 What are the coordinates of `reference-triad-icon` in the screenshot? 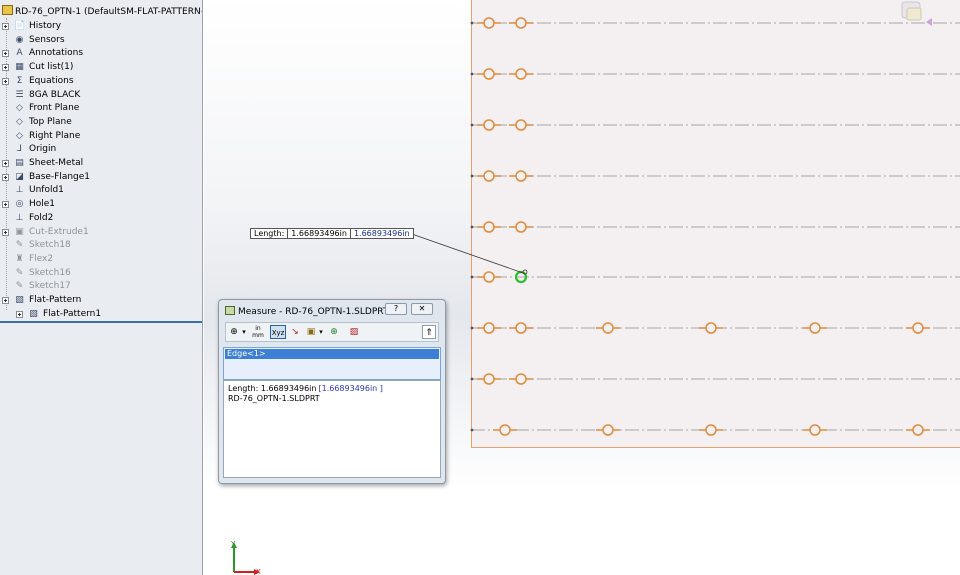 It's located at (916, 13).